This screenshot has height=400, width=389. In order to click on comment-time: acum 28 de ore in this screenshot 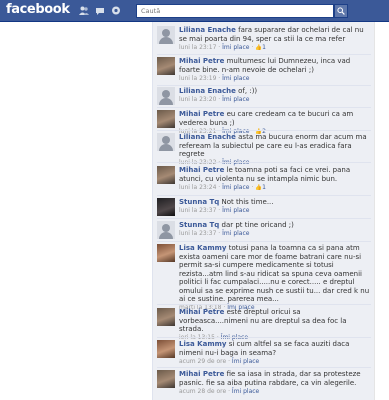, I will do `click(202, 391)`.